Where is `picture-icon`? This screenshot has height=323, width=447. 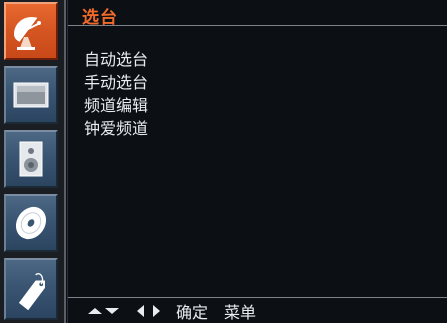
picture-icon is located at coordinates (31, 95).